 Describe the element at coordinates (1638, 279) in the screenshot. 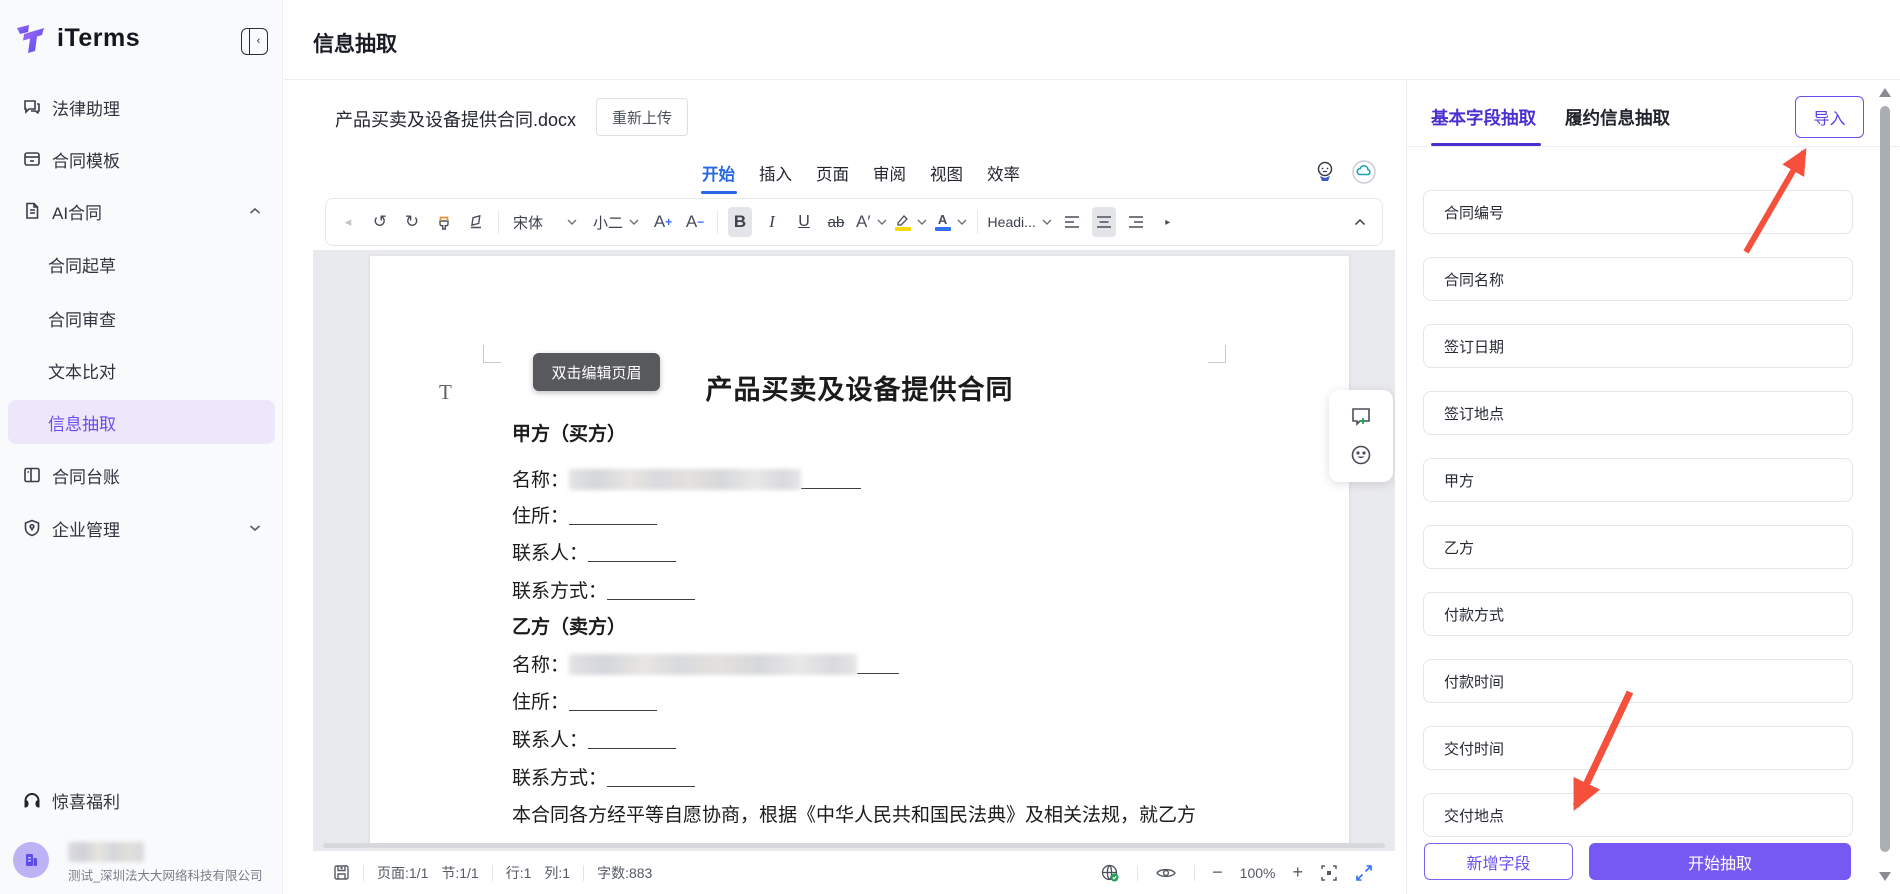

I see `field-item: 合同名称` at that location.